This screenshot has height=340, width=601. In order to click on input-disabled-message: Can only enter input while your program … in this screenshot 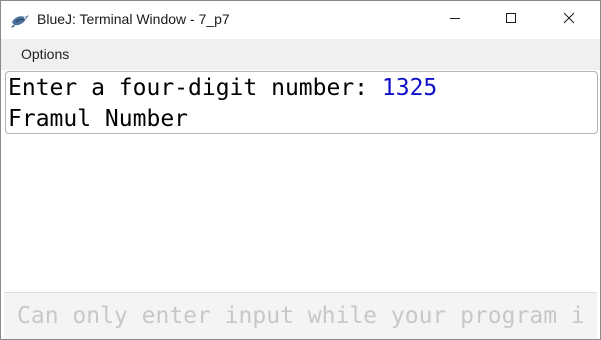, I will do `click(301, 316)`.